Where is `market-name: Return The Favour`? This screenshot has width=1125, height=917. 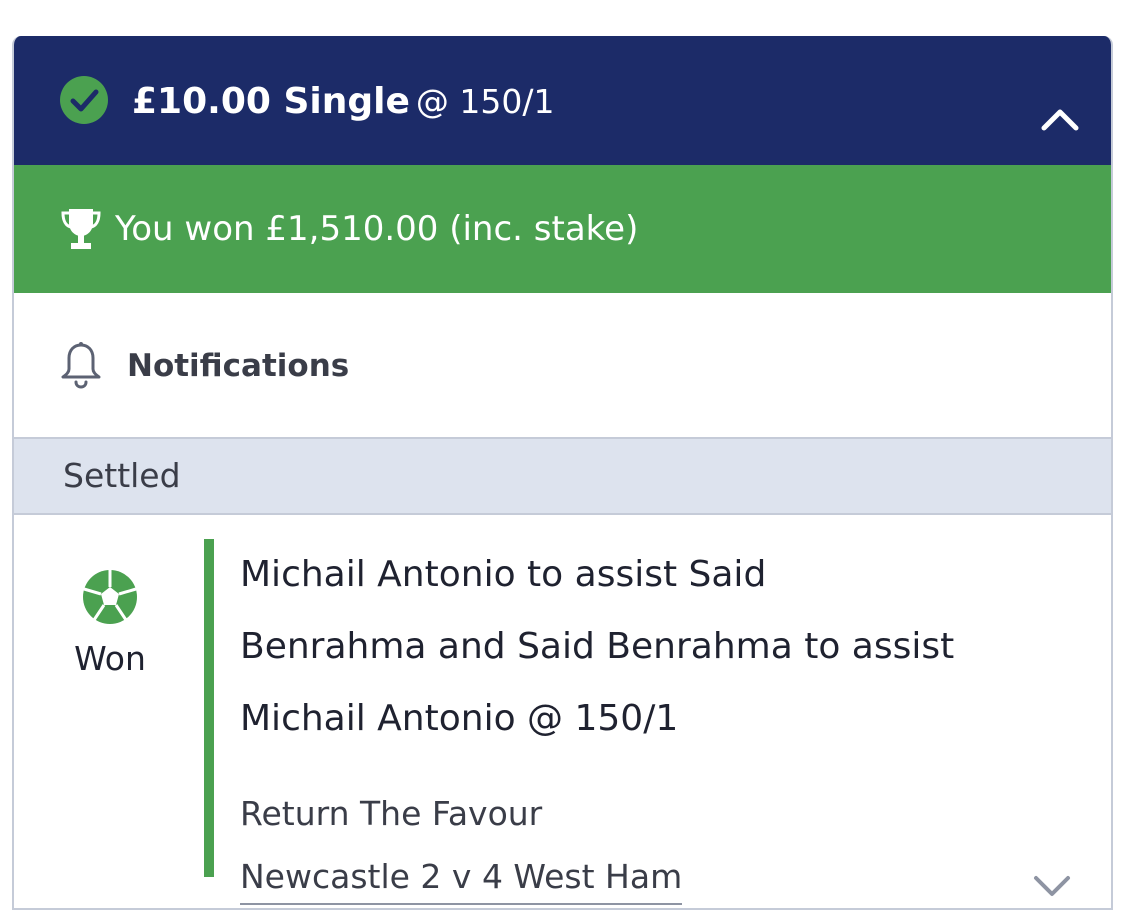 market-name: Return The Favour is located at coordinates (391, 813).